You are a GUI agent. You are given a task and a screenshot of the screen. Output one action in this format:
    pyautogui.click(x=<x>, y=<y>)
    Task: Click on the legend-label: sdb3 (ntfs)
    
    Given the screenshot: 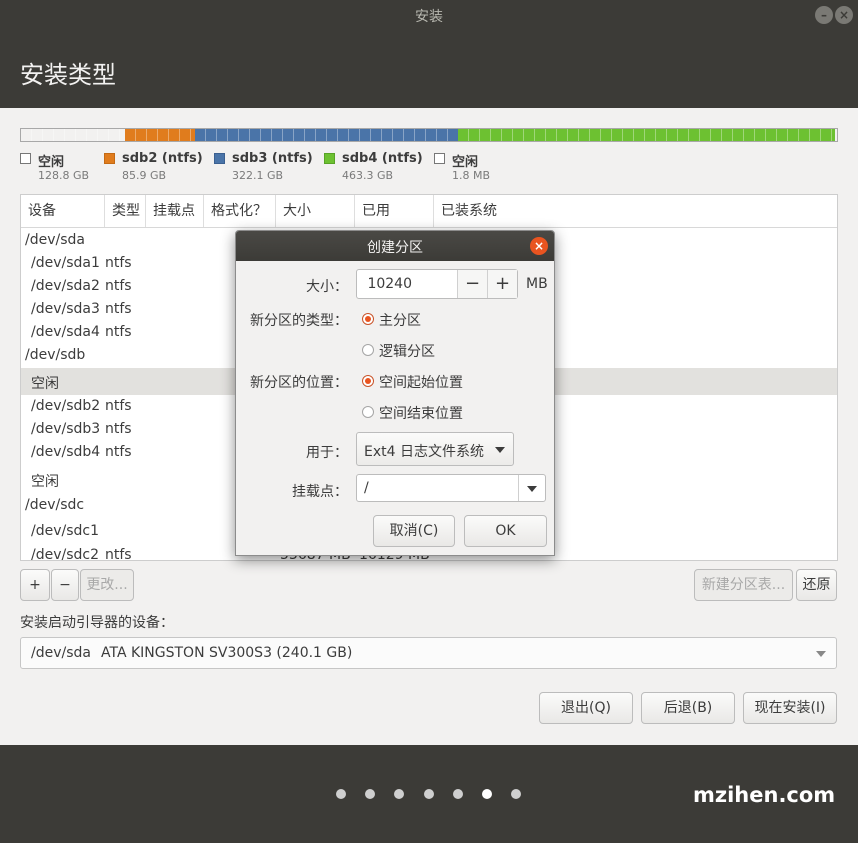 What is the action you would take?
    pyautogui.click(x=272, y=158)
    